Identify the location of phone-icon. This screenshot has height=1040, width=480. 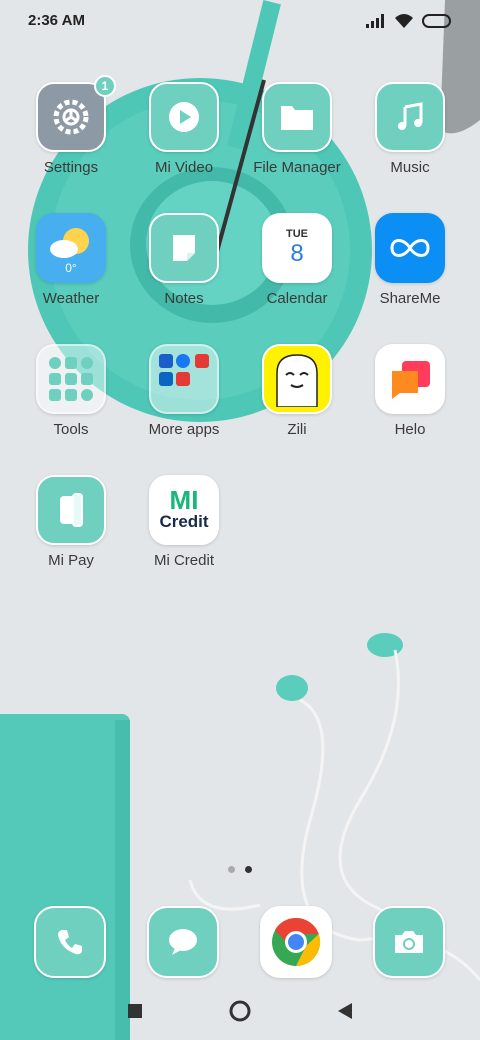
(70, 942).